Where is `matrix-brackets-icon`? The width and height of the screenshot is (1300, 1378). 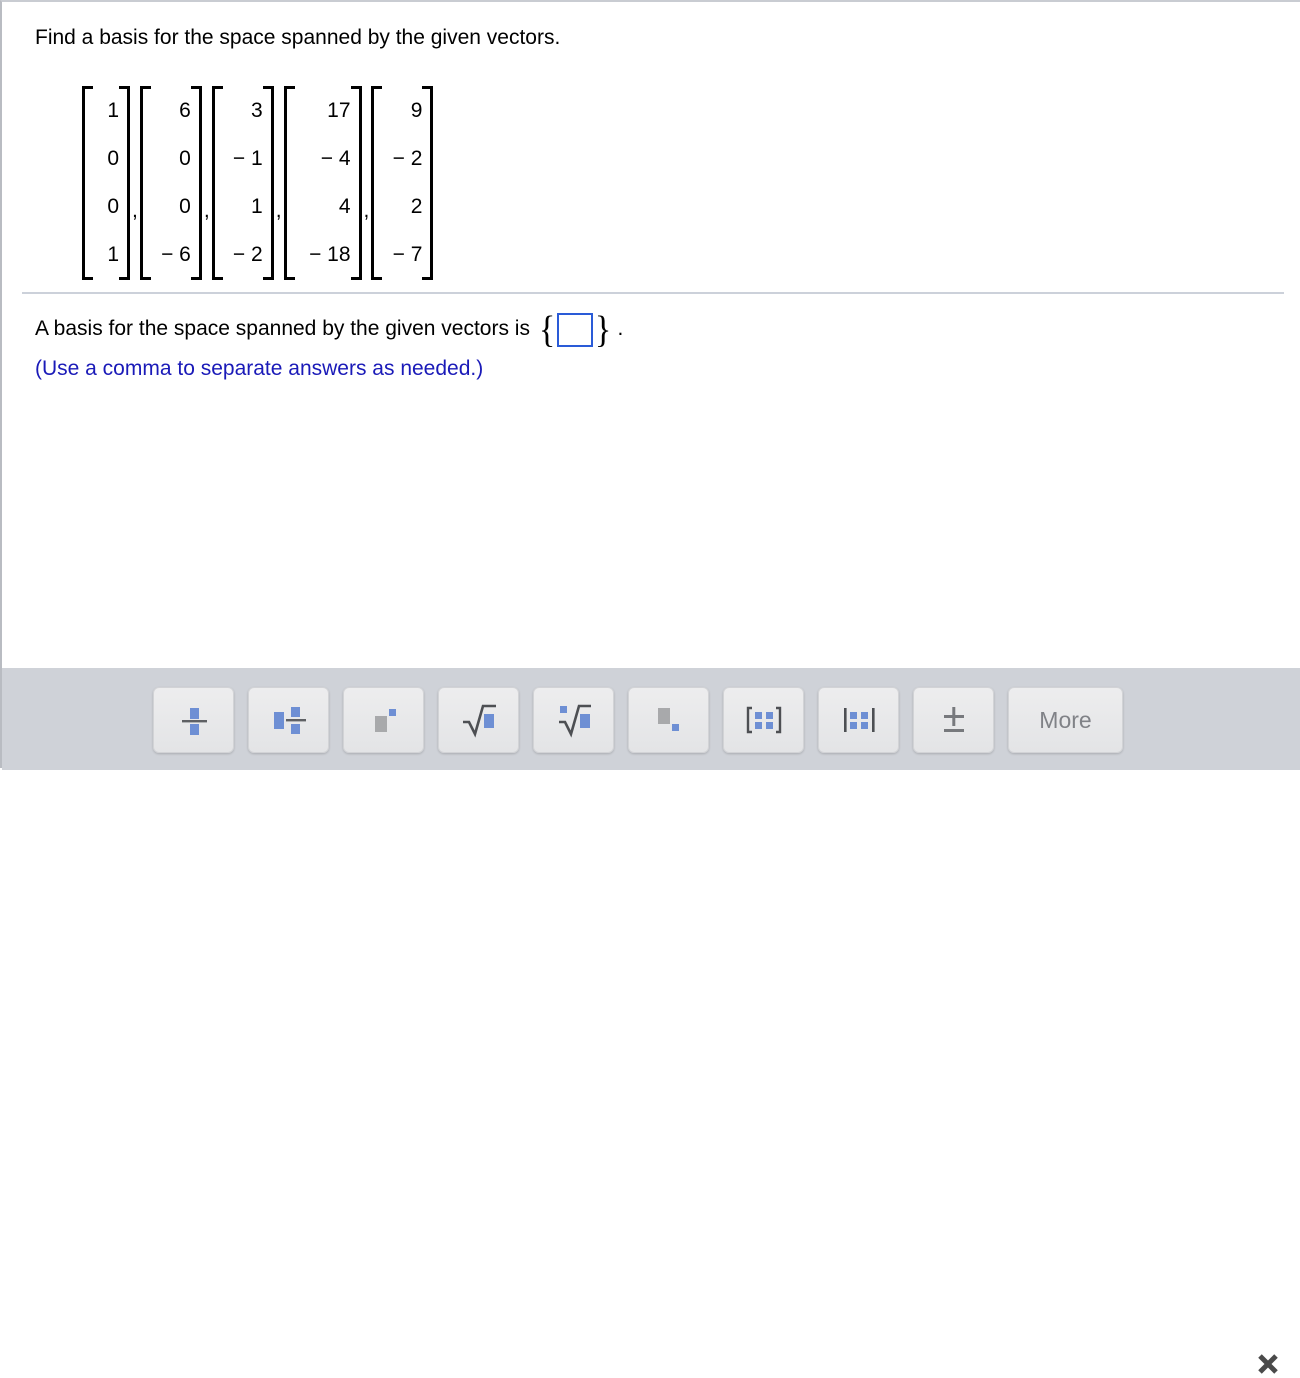 matrix-brackets-icon is located at coordinates (764, 720).